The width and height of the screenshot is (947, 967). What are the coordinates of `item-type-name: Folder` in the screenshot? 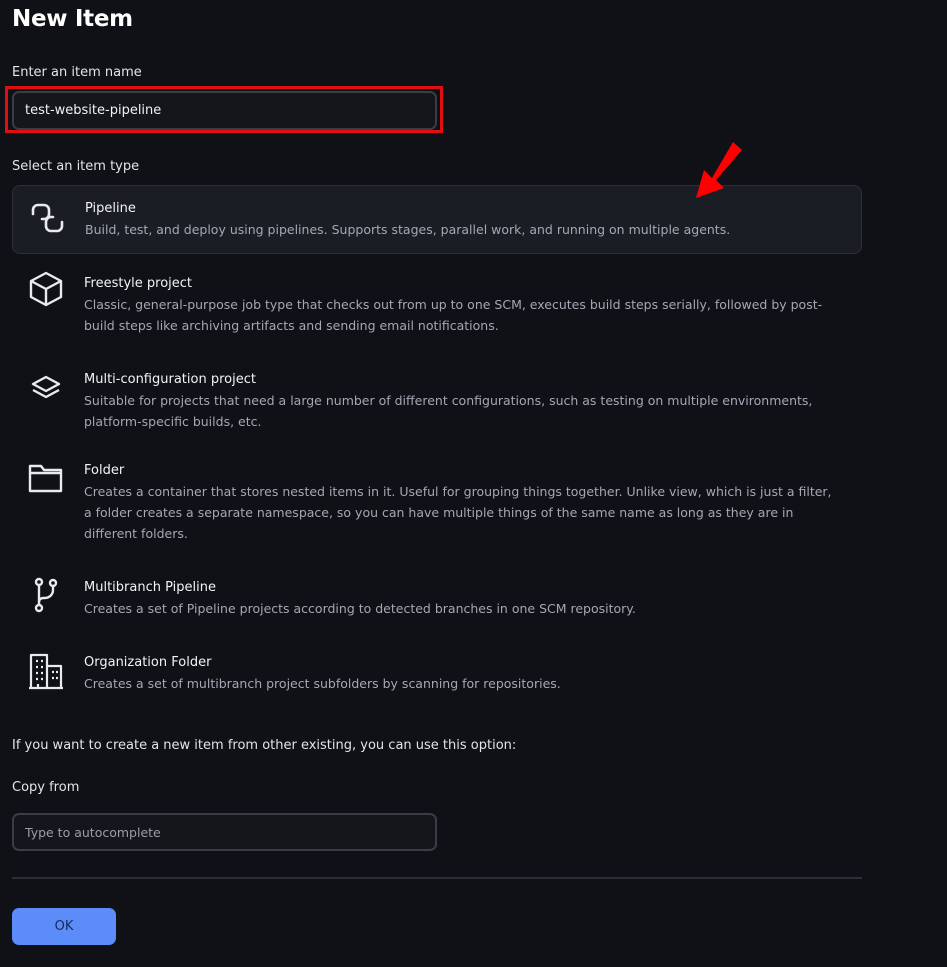 It's located at (104, 470).